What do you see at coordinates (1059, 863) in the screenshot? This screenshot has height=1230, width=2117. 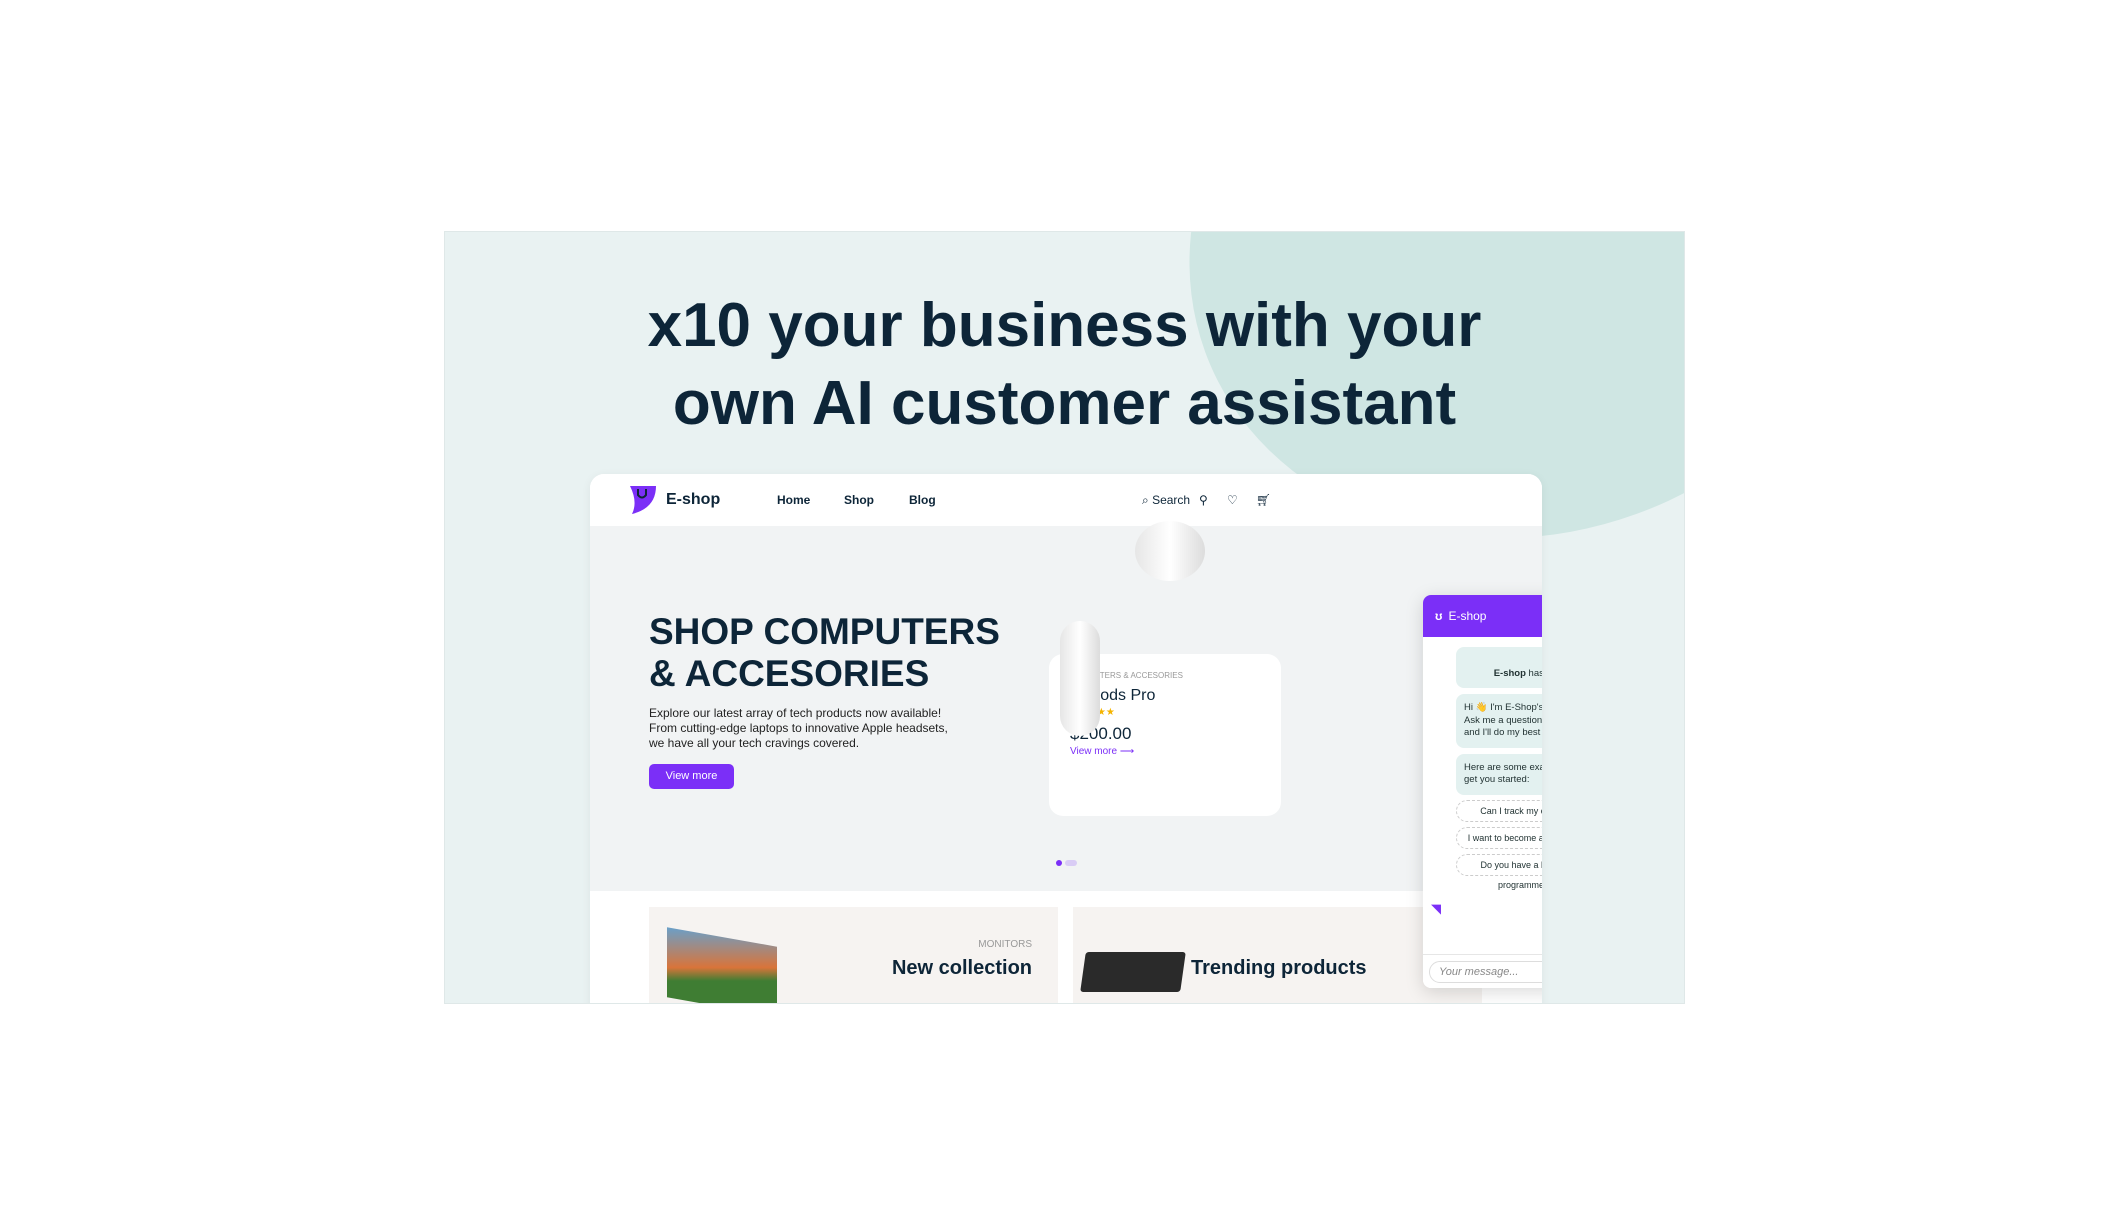 I see `carousel-dot-active` at bounding box center [1059, 863].